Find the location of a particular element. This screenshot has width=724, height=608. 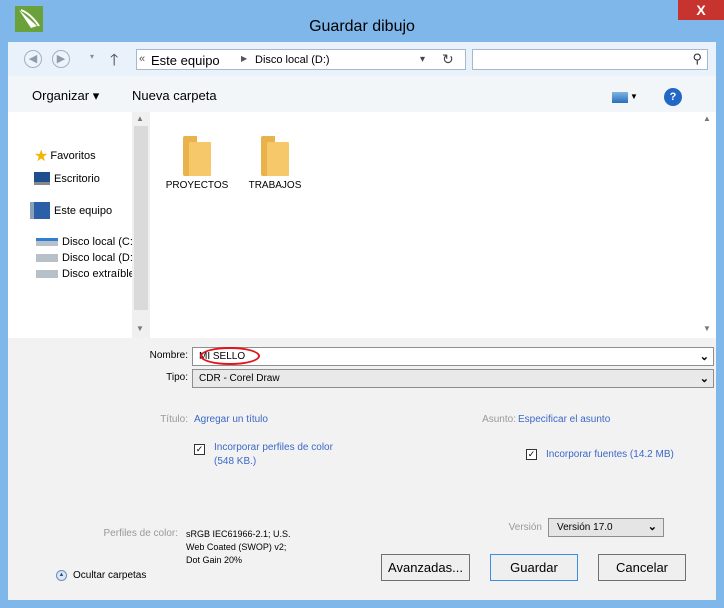

embed-color-profiles-checkbox: ✓ is located at coordinates (199, 449).